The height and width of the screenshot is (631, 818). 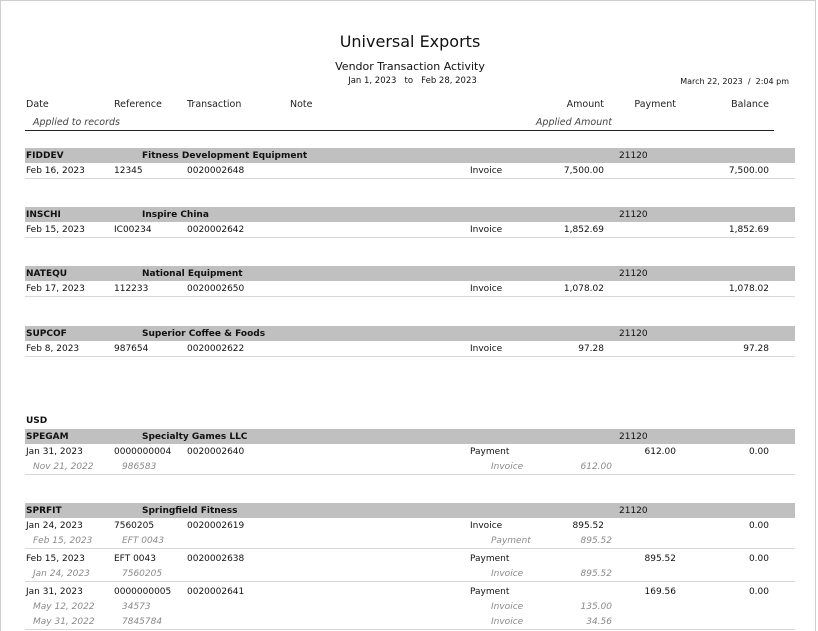 What do you see at coordinates (190, 511) in the screenshot?
I see `vendor-name: Springfield Fitness` at bounding box center [190, 511].